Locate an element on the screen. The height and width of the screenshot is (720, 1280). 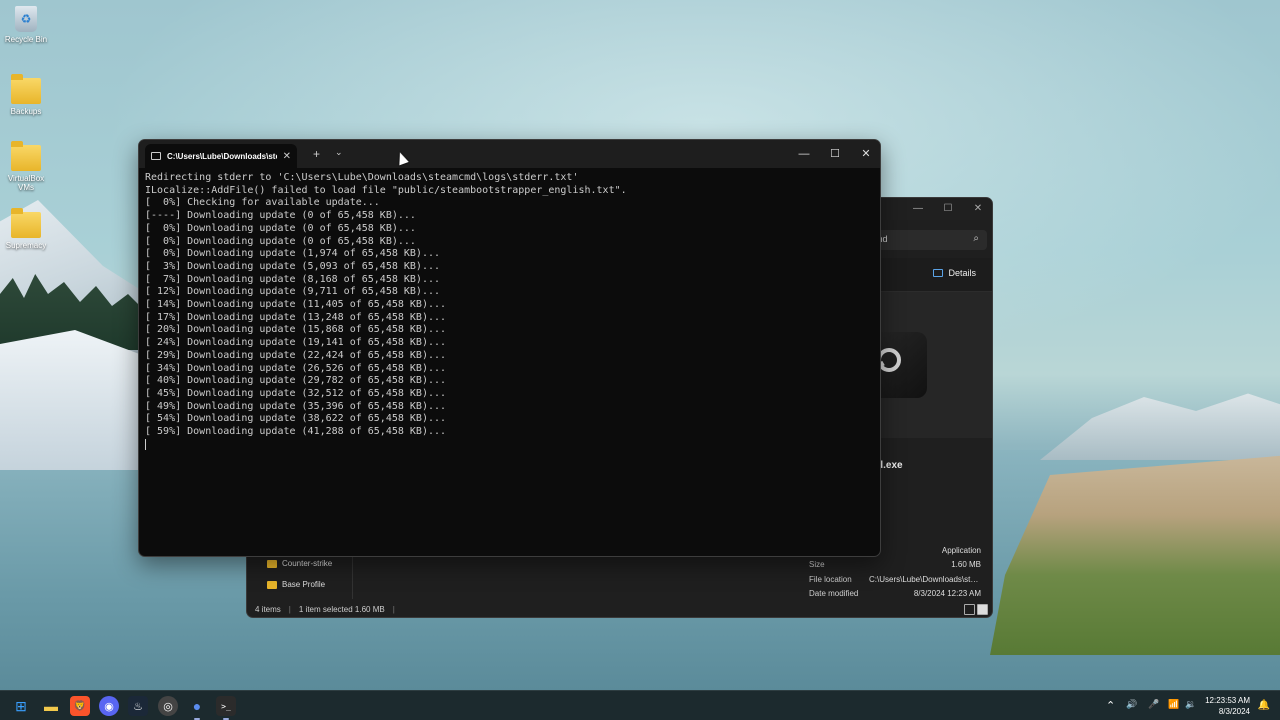
volume-icon: 🔉 is located at coordinates (1190, 704).